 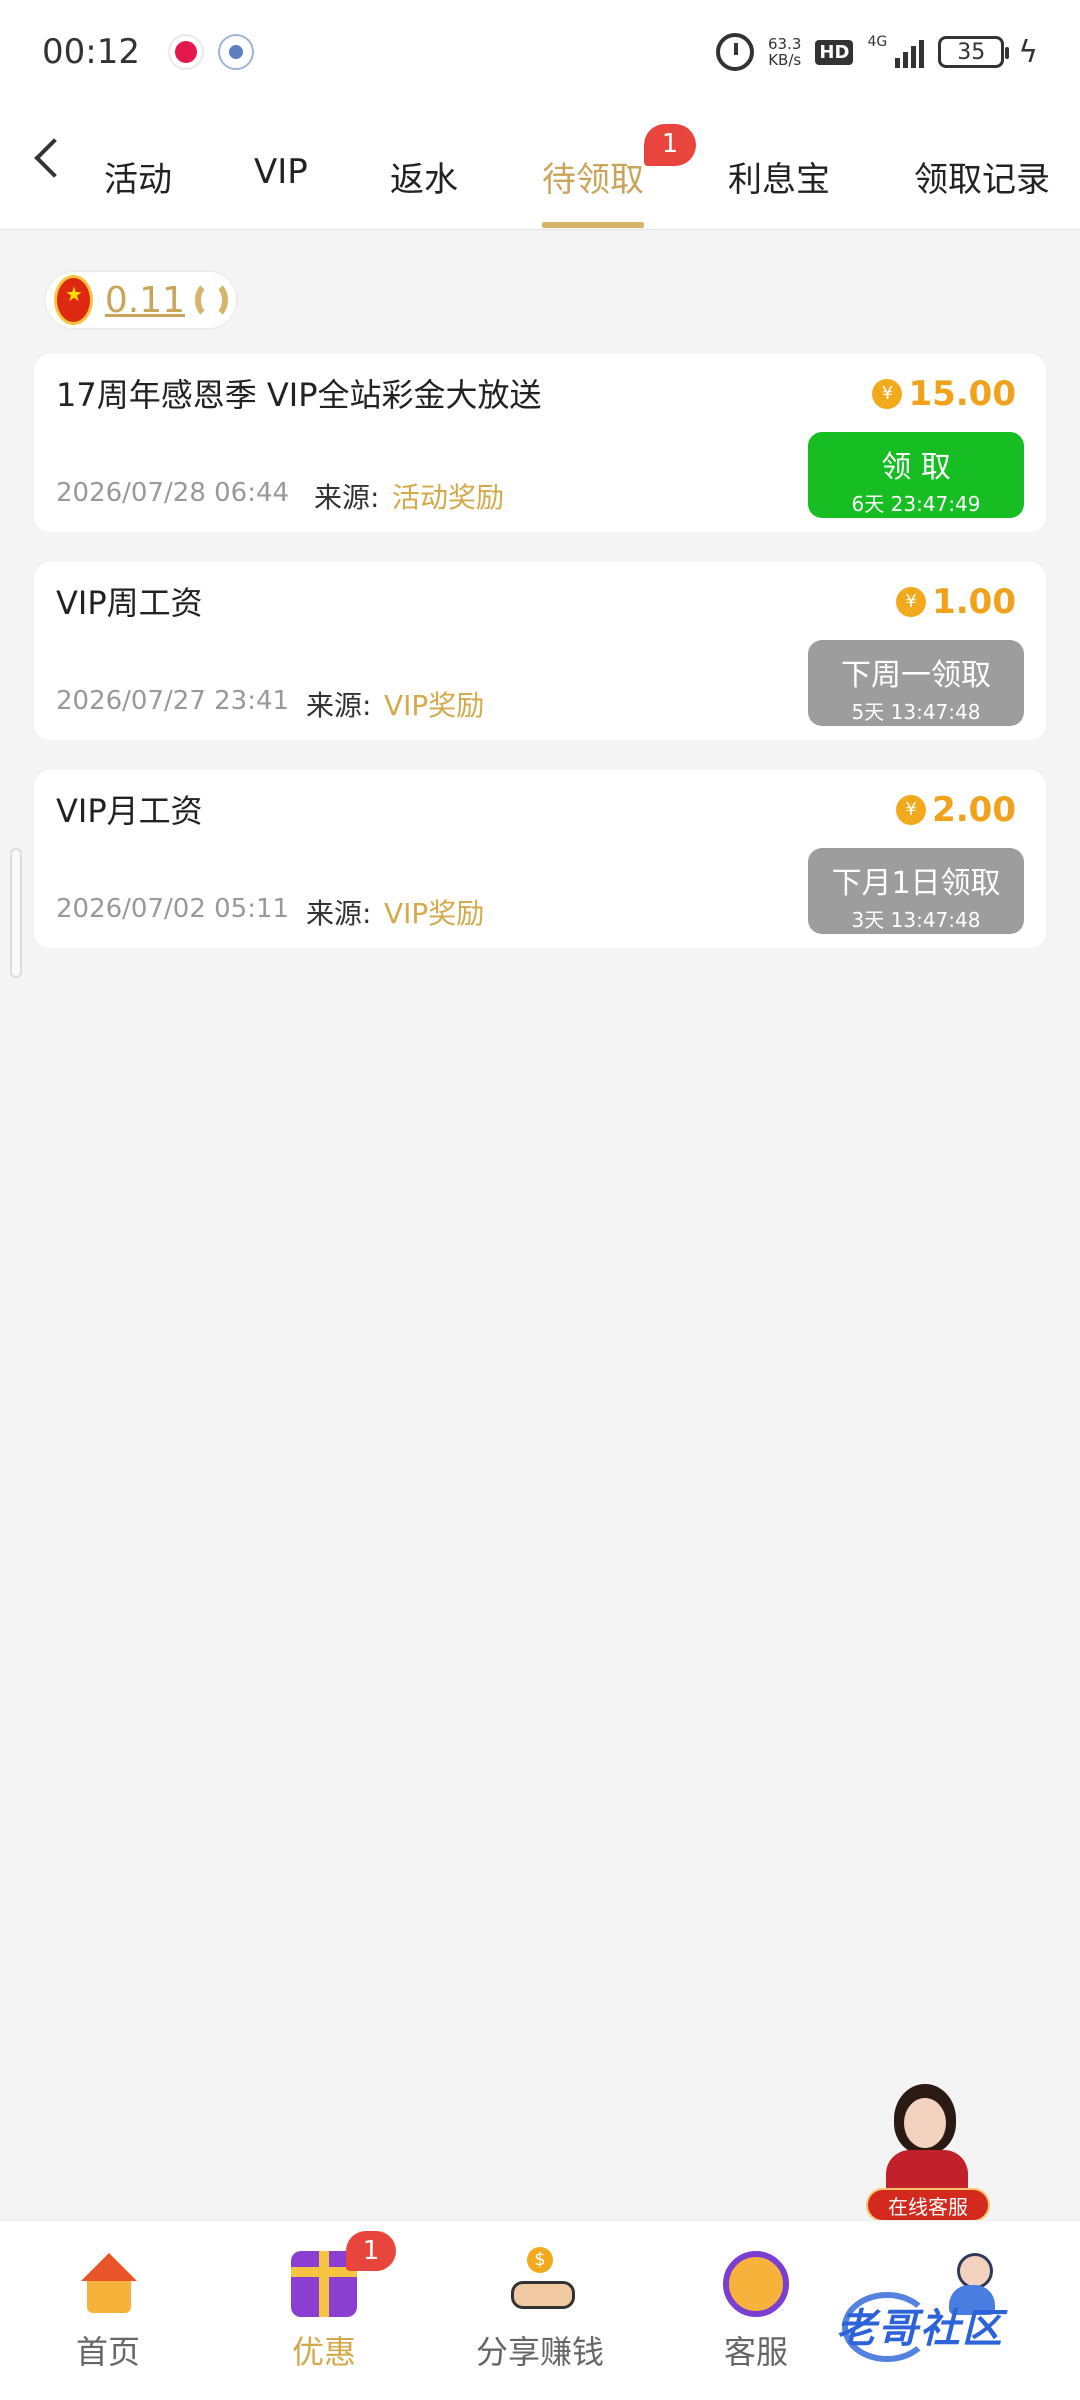 I want to click on online-service-label: 在线客服, so click(x=928, y=2205).